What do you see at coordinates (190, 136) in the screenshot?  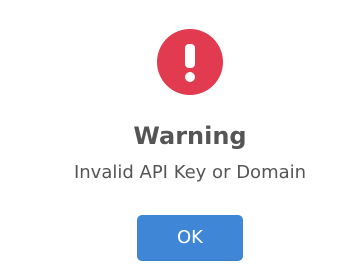 I see `dialog-title: Warning` at bounding box center [190, 136].